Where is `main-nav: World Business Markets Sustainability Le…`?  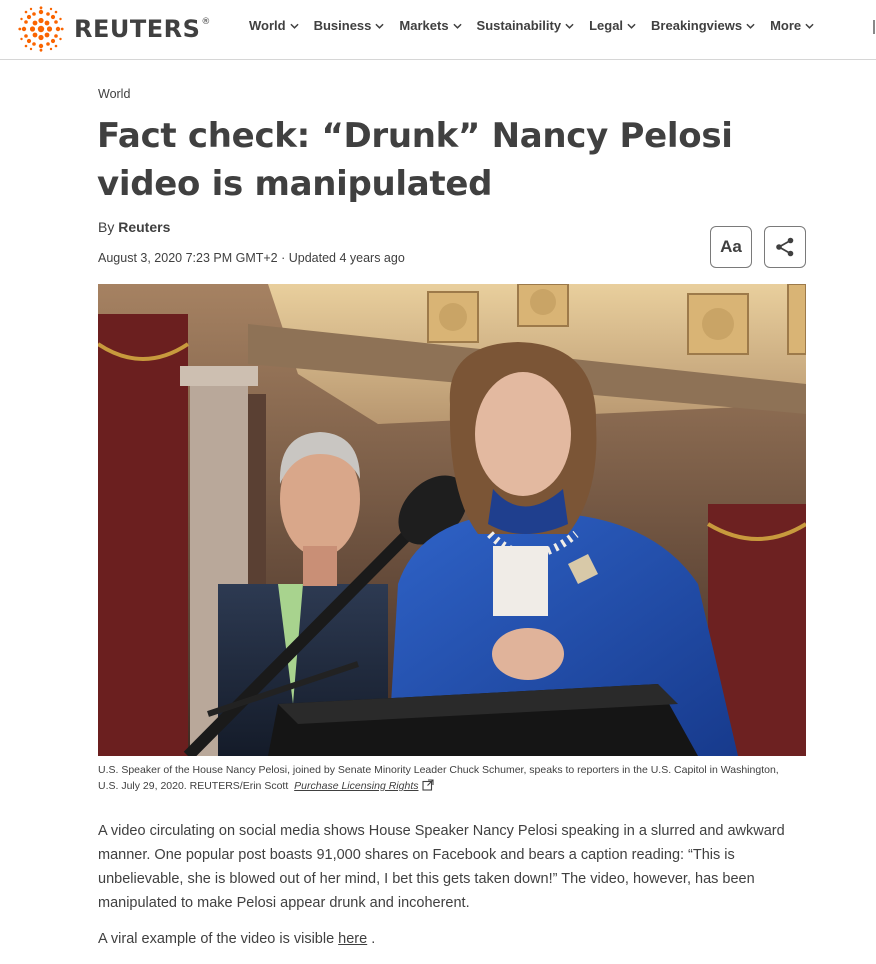 main-nav: World Business Markets Sustainability Le… is located at coordinates (539, 25).